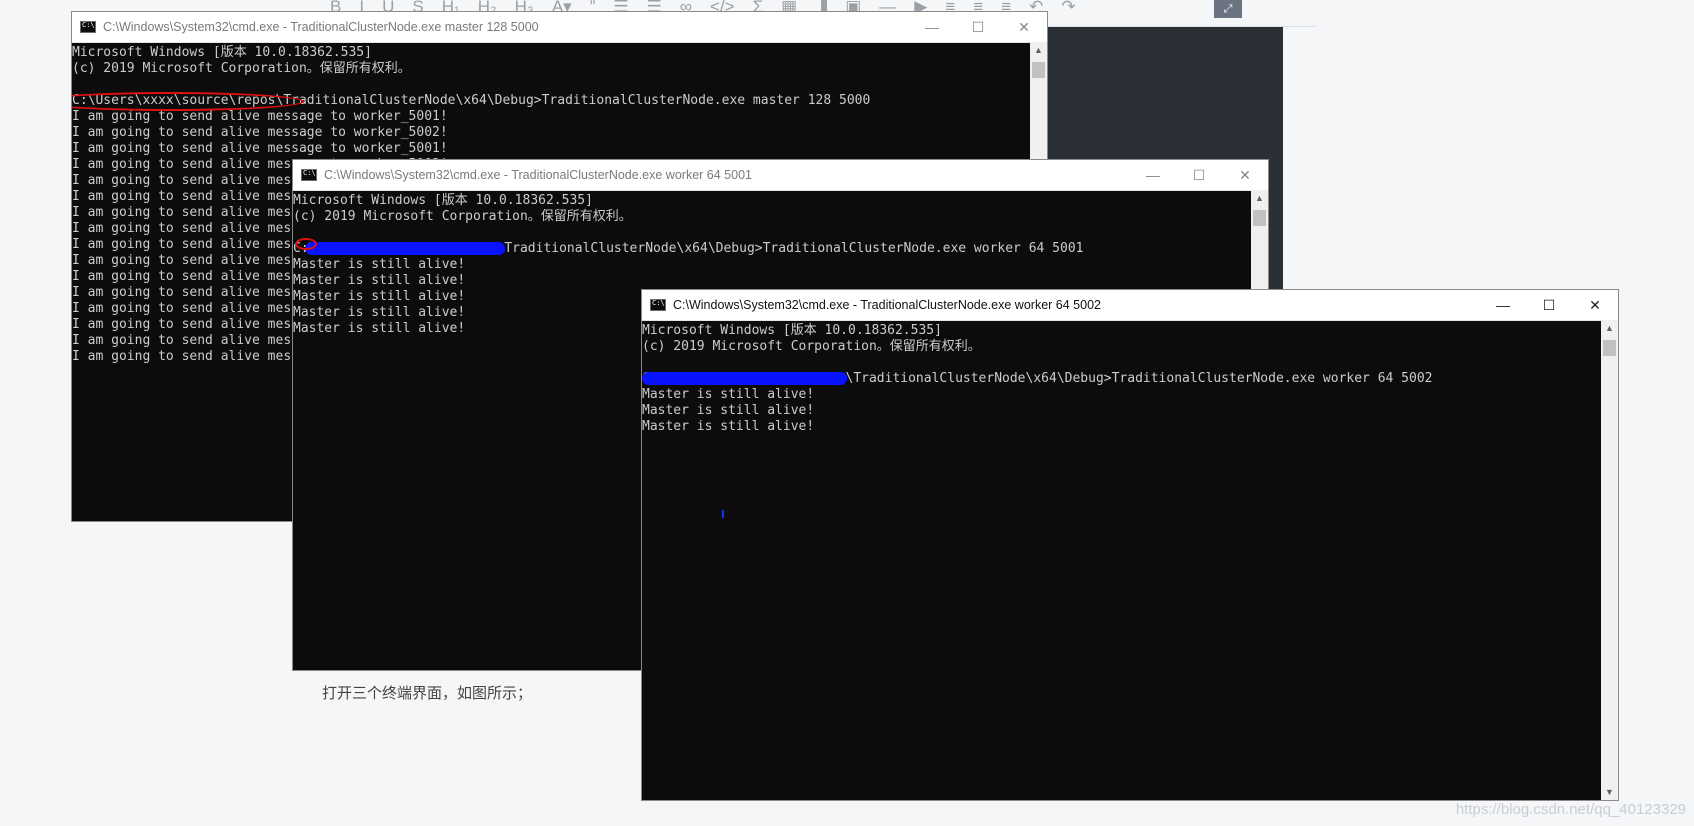  I want to click on article-caption: 打开三个终端界面，如图所示；, so click(427, 693).